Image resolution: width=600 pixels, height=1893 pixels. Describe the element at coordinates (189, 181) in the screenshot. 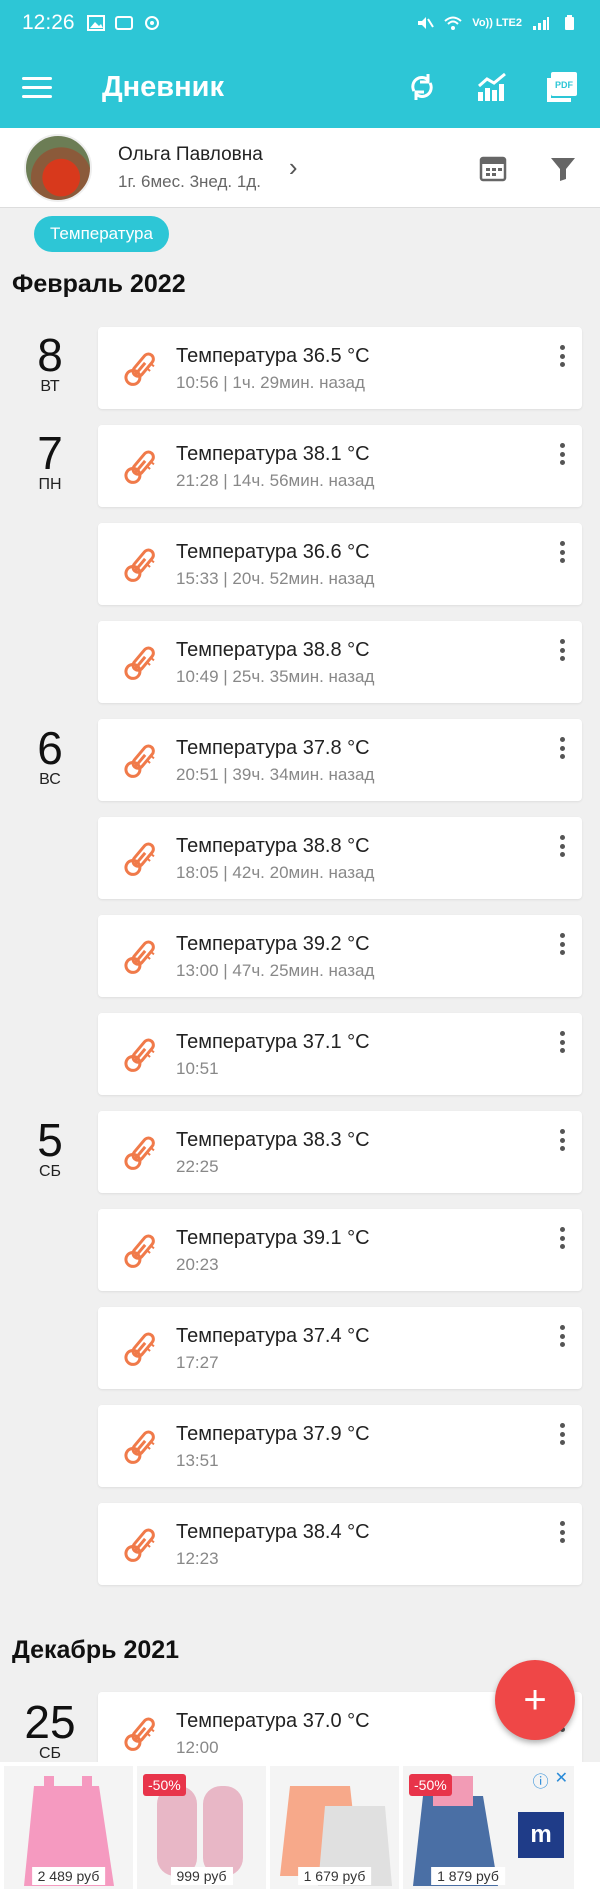

I see `child-age: 1г. 6мес. 3нед. 1д.` at that location.